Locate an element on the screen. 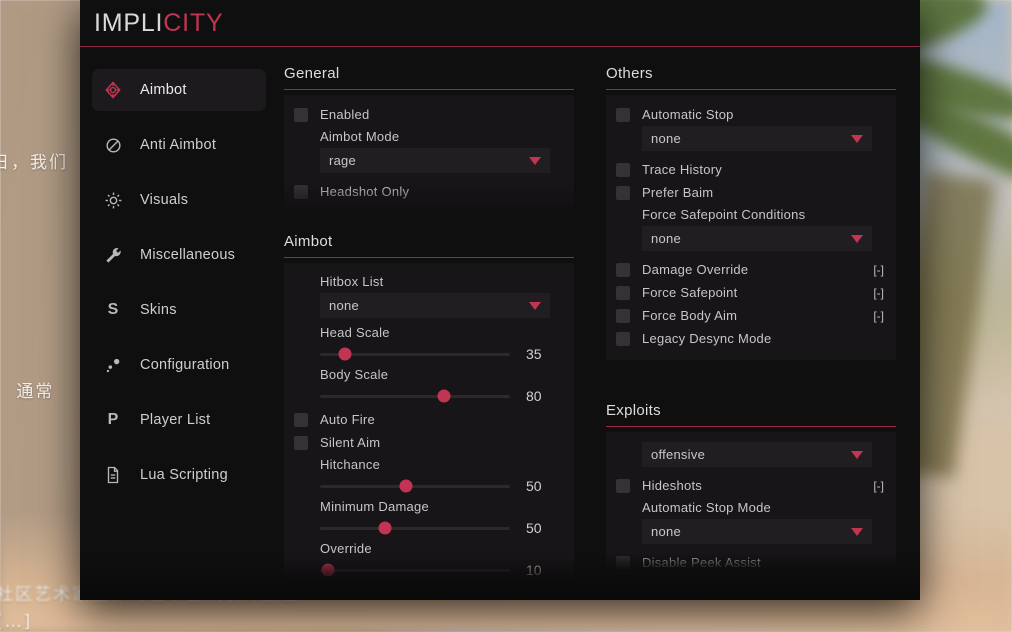  checkbox-force-body-aim: Force Body Aim [-] is located at coordinates (751, 315).